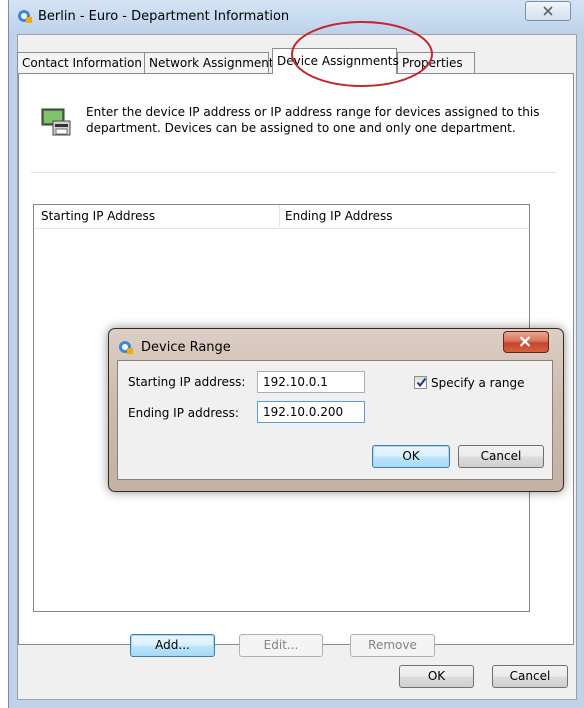  I want to click on starting-ip-label: Starting IP address:, so click(187, 382).